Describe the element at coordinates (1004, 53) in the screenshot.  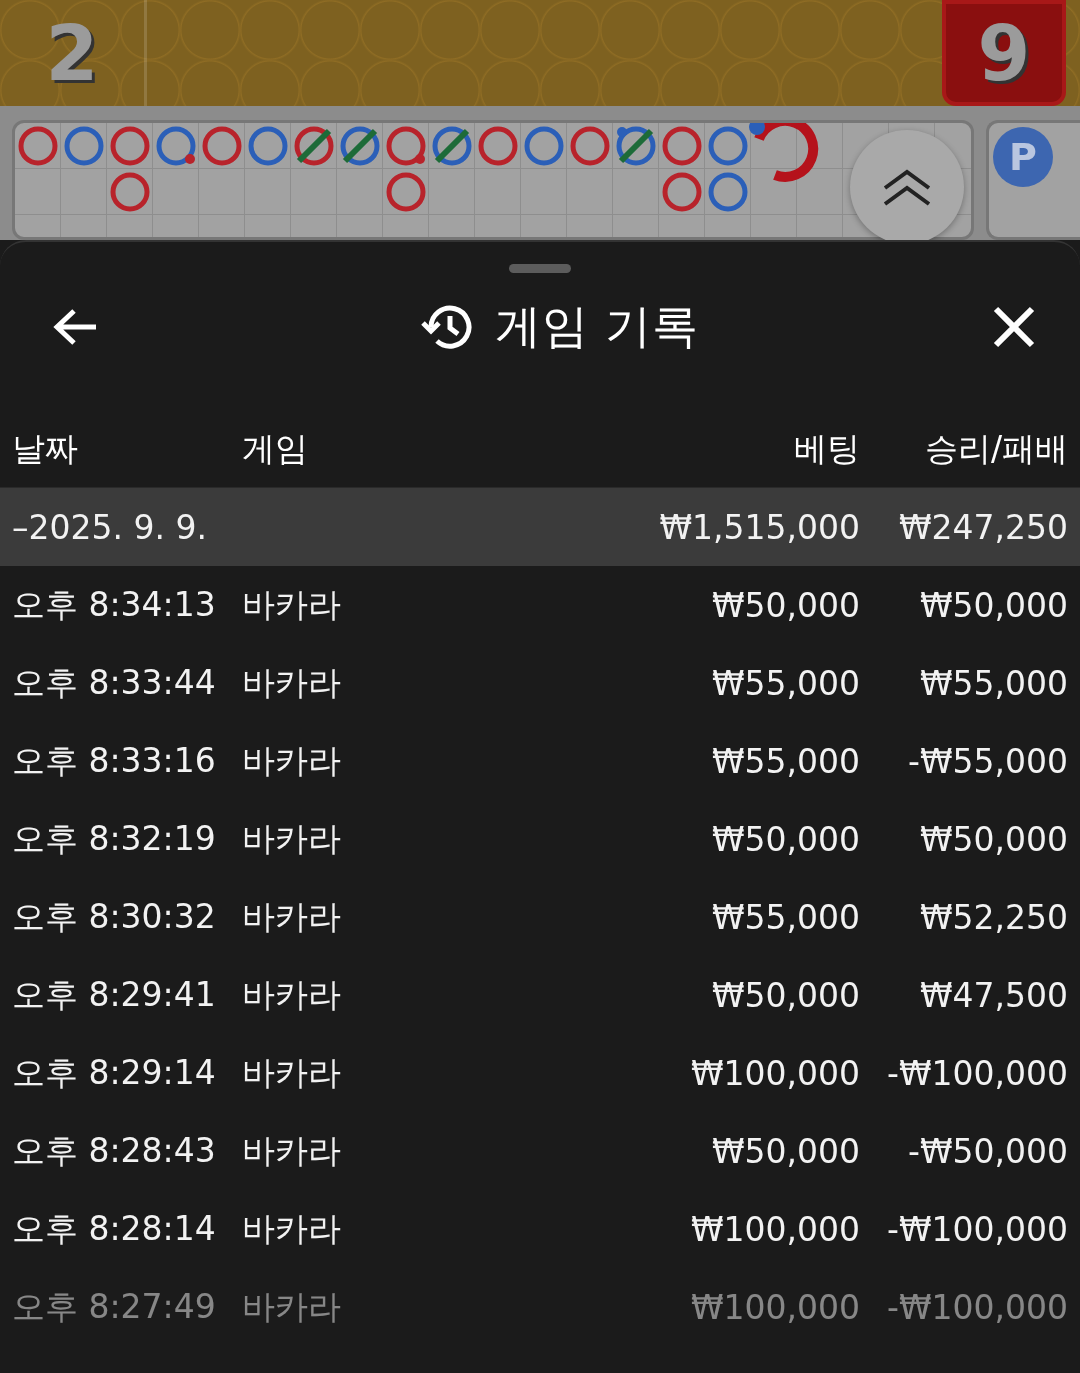
I see `banker-score: 9` at that location.